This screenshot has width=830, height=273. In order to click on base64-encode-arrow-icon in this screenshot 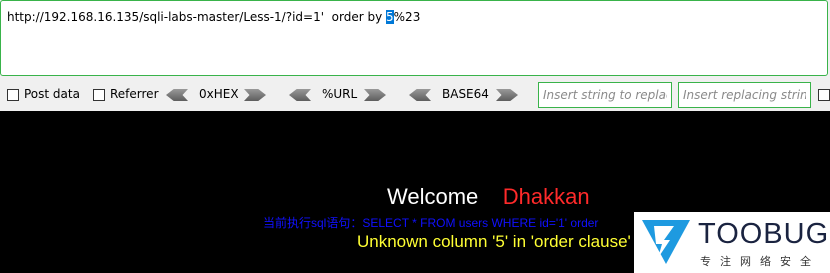, I will do `click(507, 95)`.